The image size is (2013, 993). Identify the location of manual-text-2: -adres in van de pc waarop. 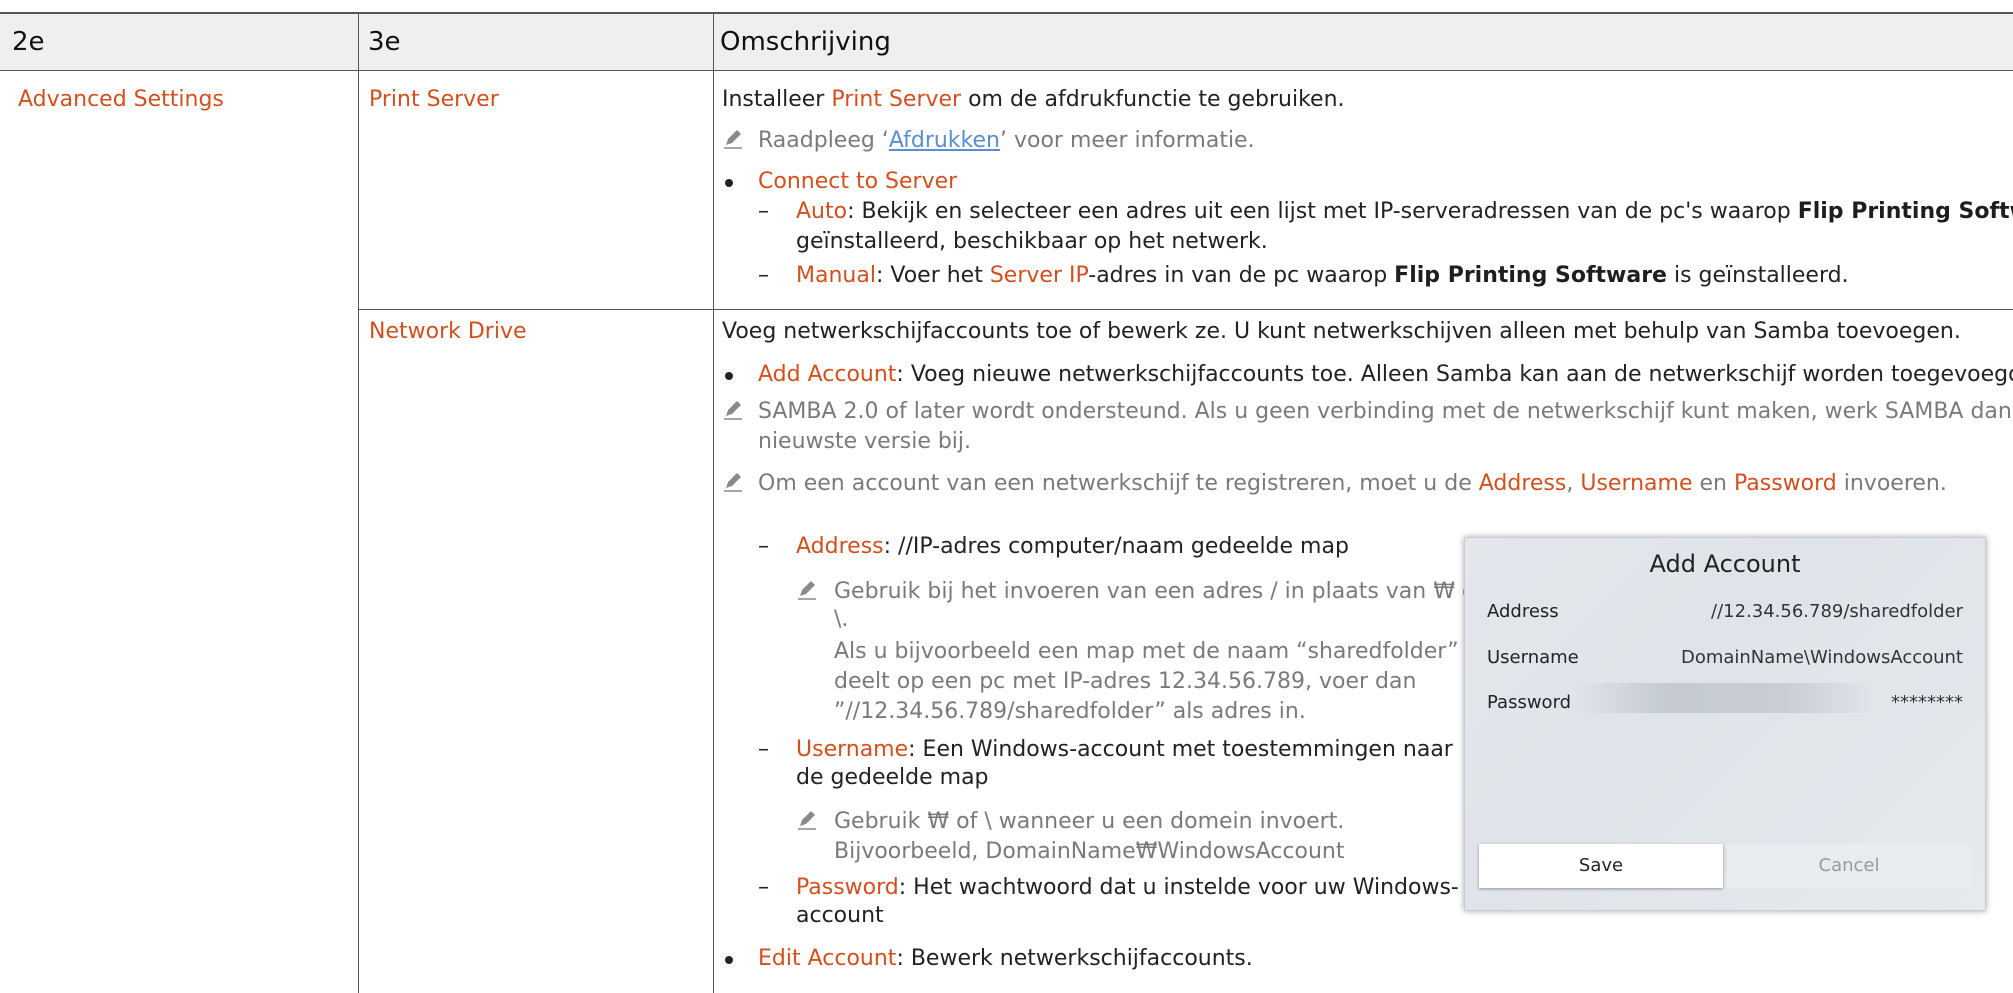
(1241, 275).